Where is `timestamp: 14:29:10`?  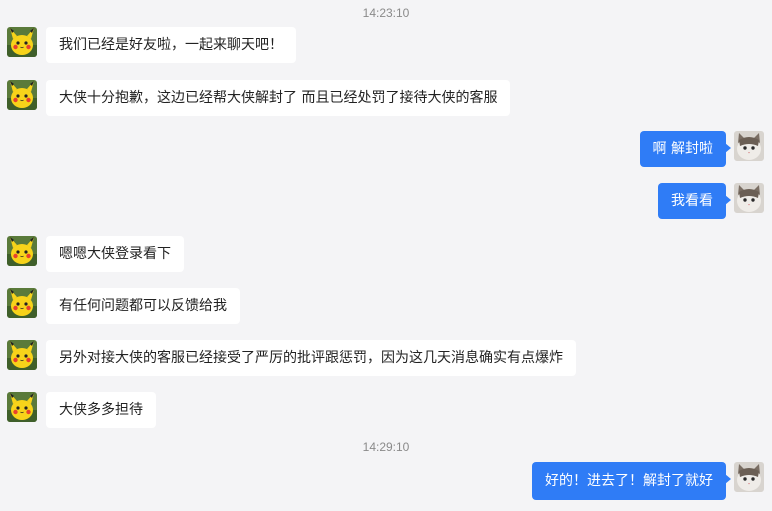
timestamp: 14:29:10 is located at coordinates (386, 447).